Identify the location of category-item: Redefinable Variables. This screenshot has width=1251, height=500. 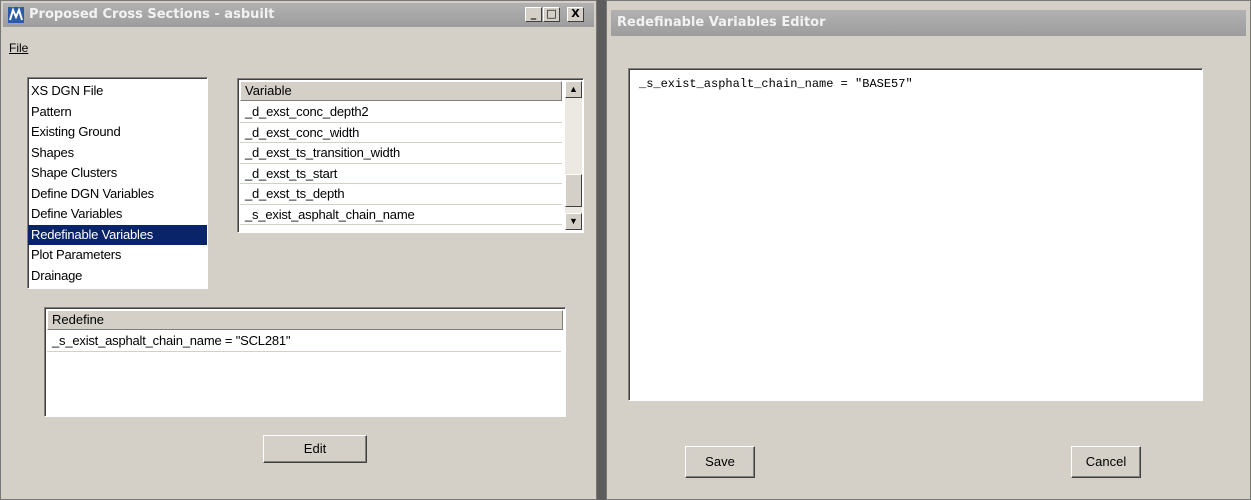
(117, 234).